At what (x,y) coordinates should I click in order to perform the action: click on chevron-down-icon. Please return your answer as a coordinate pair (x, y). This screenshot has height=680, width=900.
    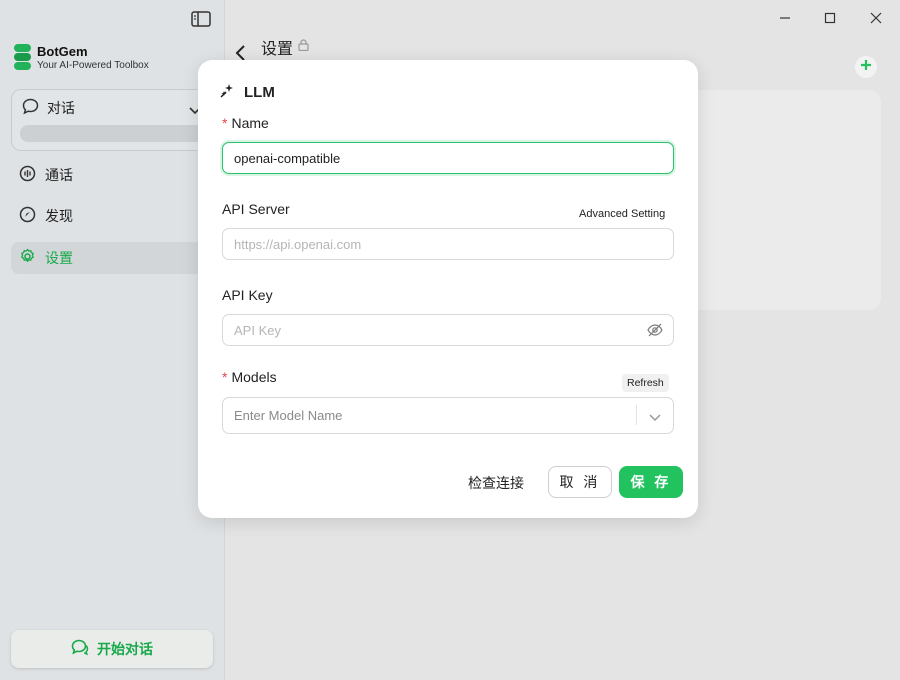
    Looking at the image, I should click on (655, 417).